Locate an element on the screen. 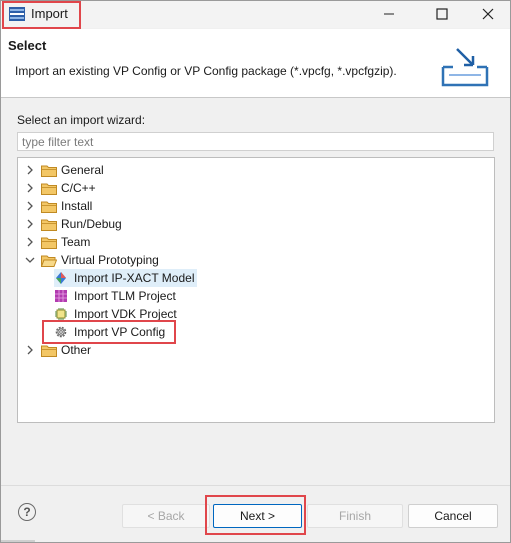 This screenshot has width=511, height=543. tree-item-label: Import VP Config is located at coordinates (120, 332).